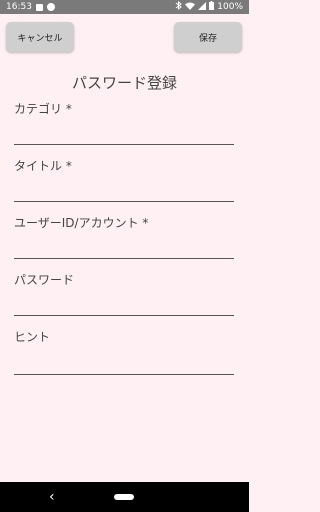 The height and width of the screenshot is (512, 320). What do you see at coordinates (124, 293) in the screenshot?
I see `password-field: パスワード` at bounding box center [124, 293].